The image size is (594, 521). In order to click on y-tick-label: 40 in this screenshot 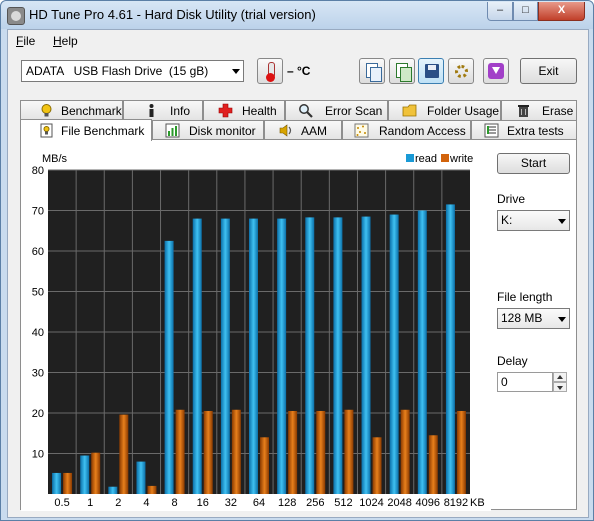, I will do `click(38, 333)`.